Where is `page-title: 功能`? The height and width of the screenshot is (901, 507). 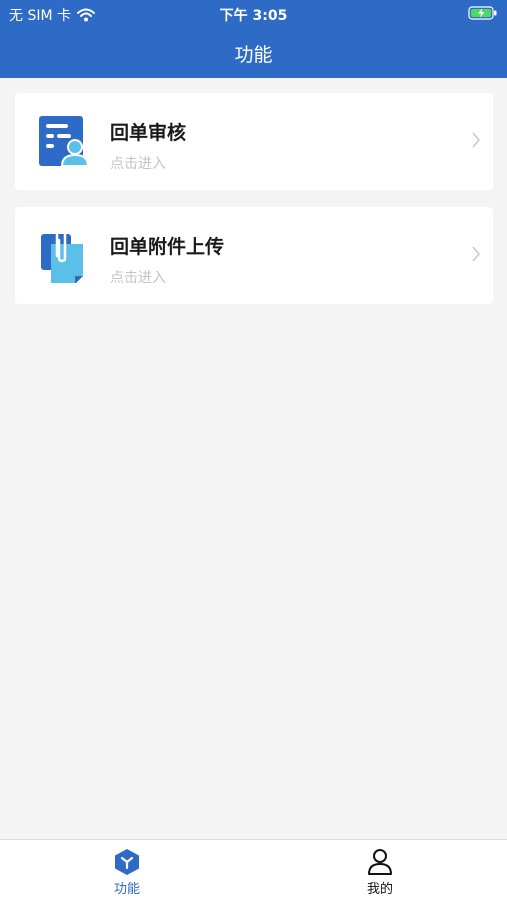 page-title: 功能 is located at coordinates (253, 55).